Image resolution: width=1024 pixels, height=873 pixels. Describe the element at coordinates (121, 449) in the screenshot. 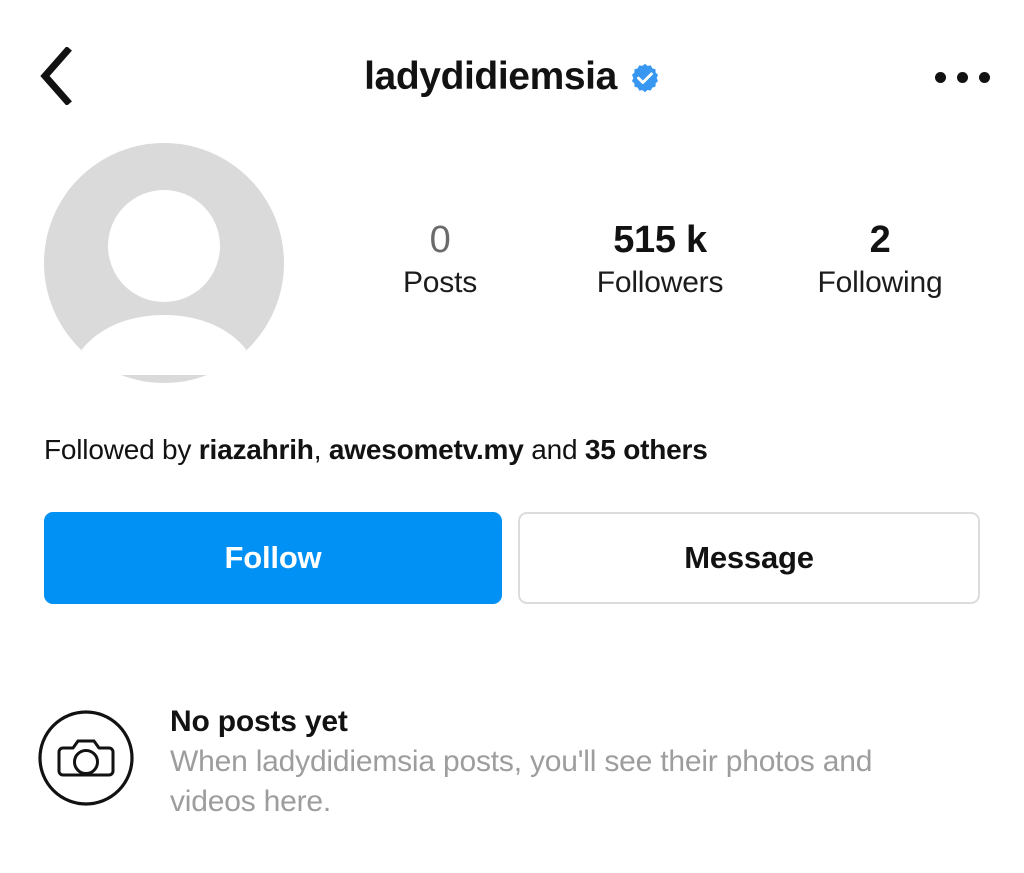

I see `followed-by-prefix: Followed by` at that location.